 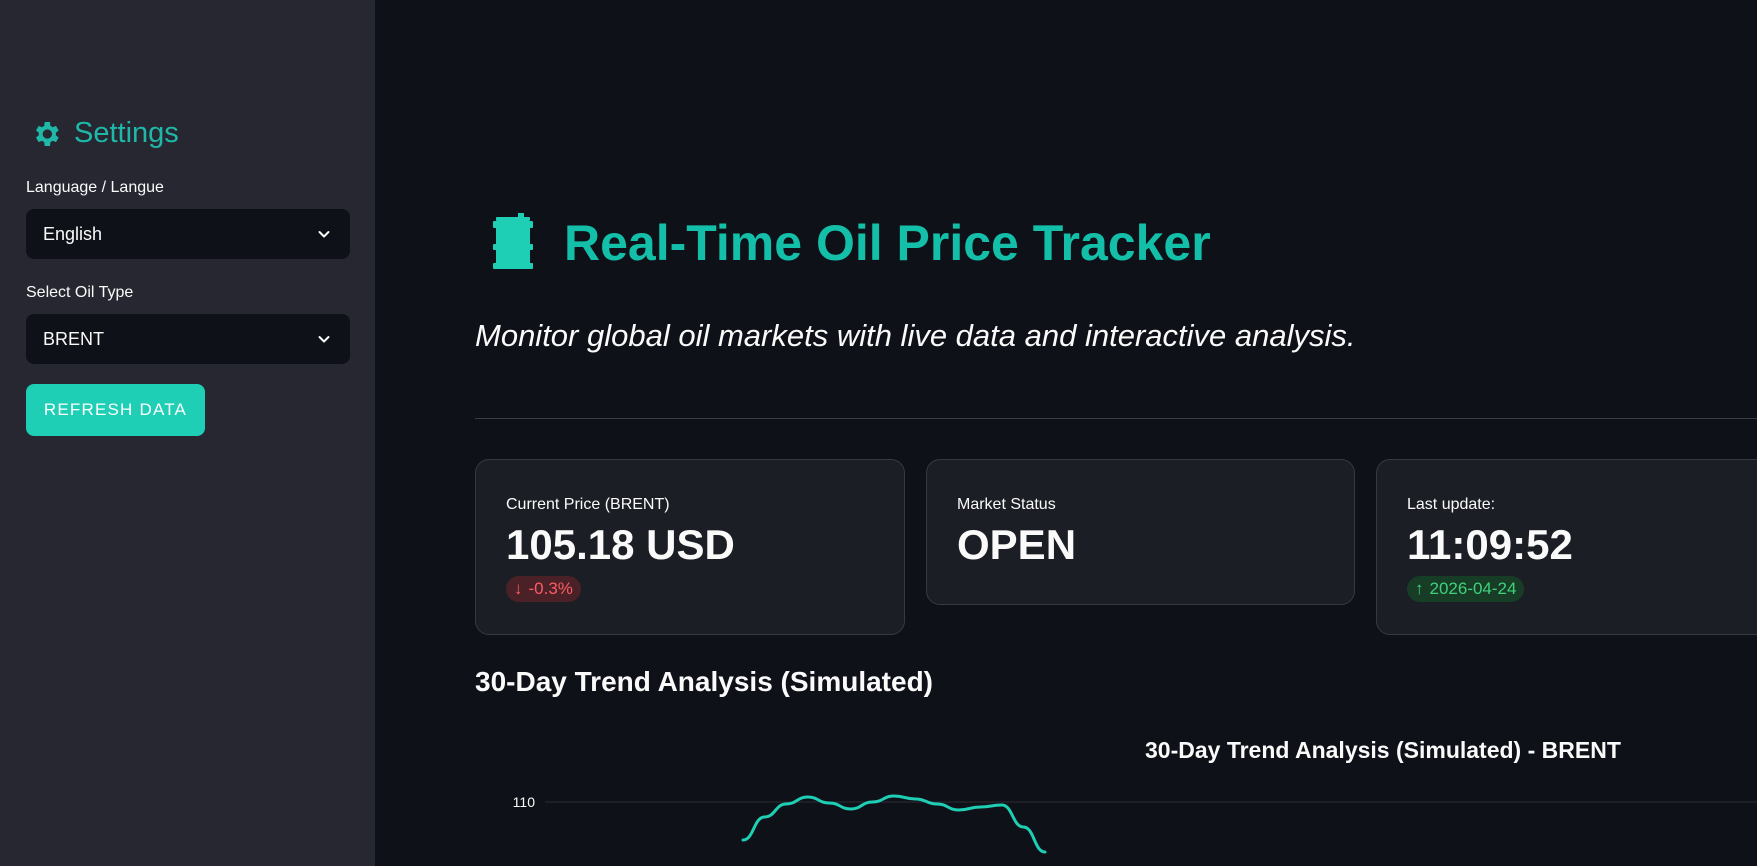 What do you see at coordinates (550, 588) in the screenshot?
I see `price-delta-value: -0.3%` at bounding box center [550, 588].